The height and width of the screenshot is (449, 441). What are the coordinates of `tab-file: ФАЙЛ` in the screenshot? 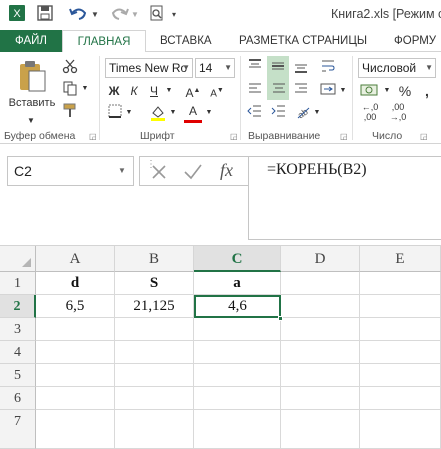 It's located at (31, 41).